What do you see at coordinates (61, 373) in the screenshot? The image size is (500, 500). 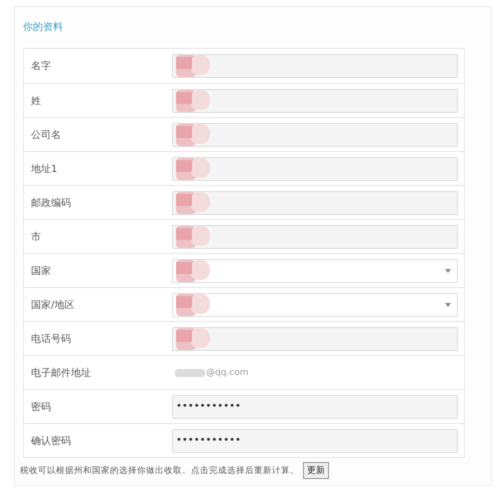 I see `field-label: 电子邮件地址` at bounding box center [61, 373].